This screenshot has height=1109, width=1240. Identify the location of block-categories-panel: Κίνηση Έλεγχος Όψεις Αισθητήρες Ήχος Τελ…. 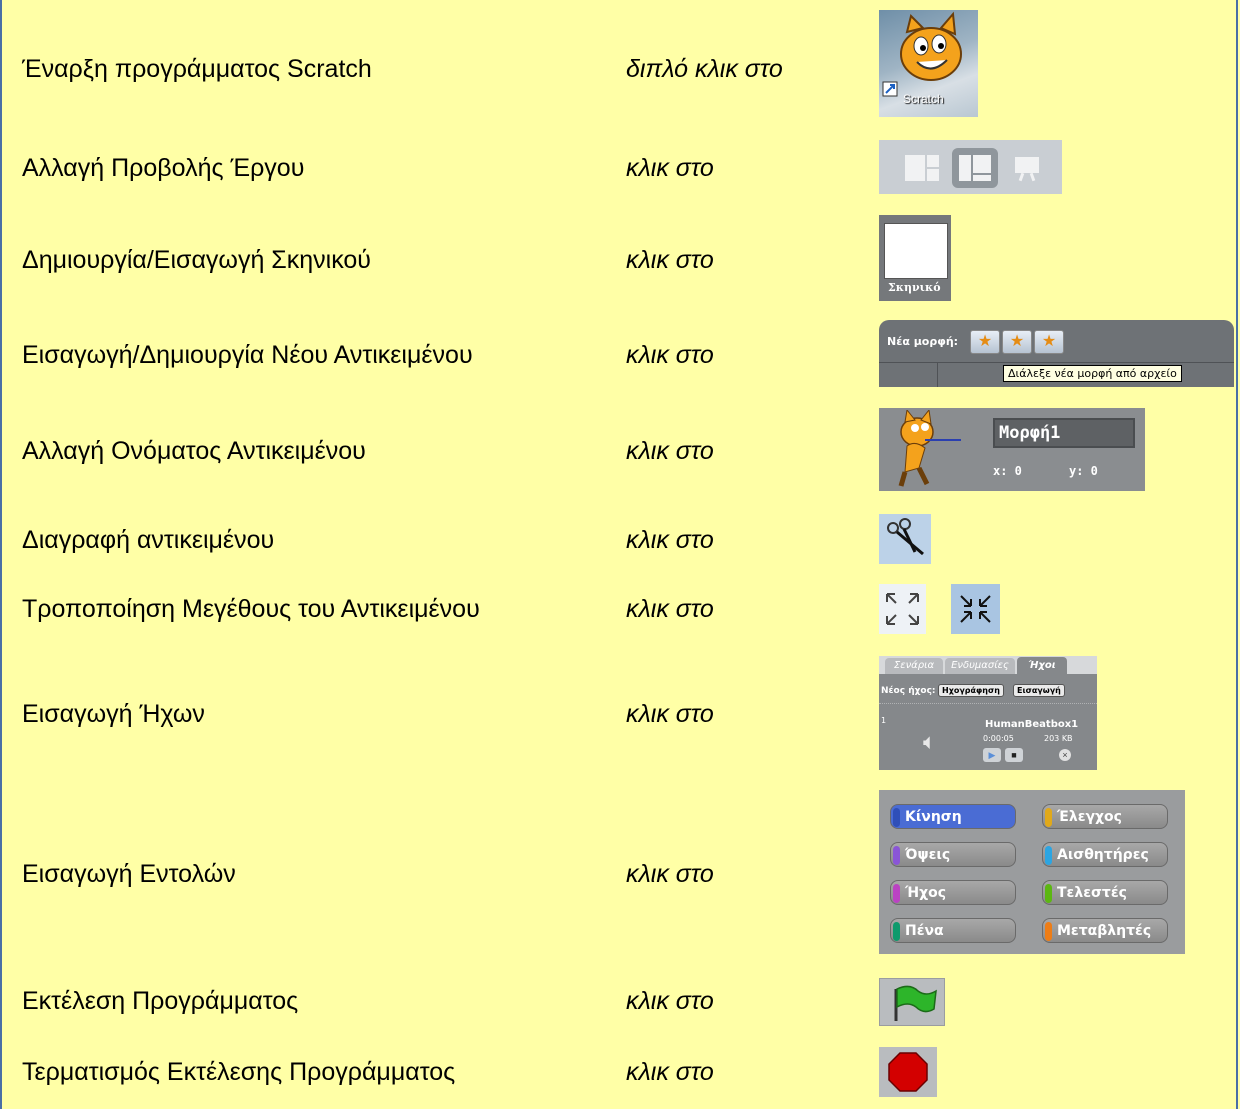
(1032, 872).